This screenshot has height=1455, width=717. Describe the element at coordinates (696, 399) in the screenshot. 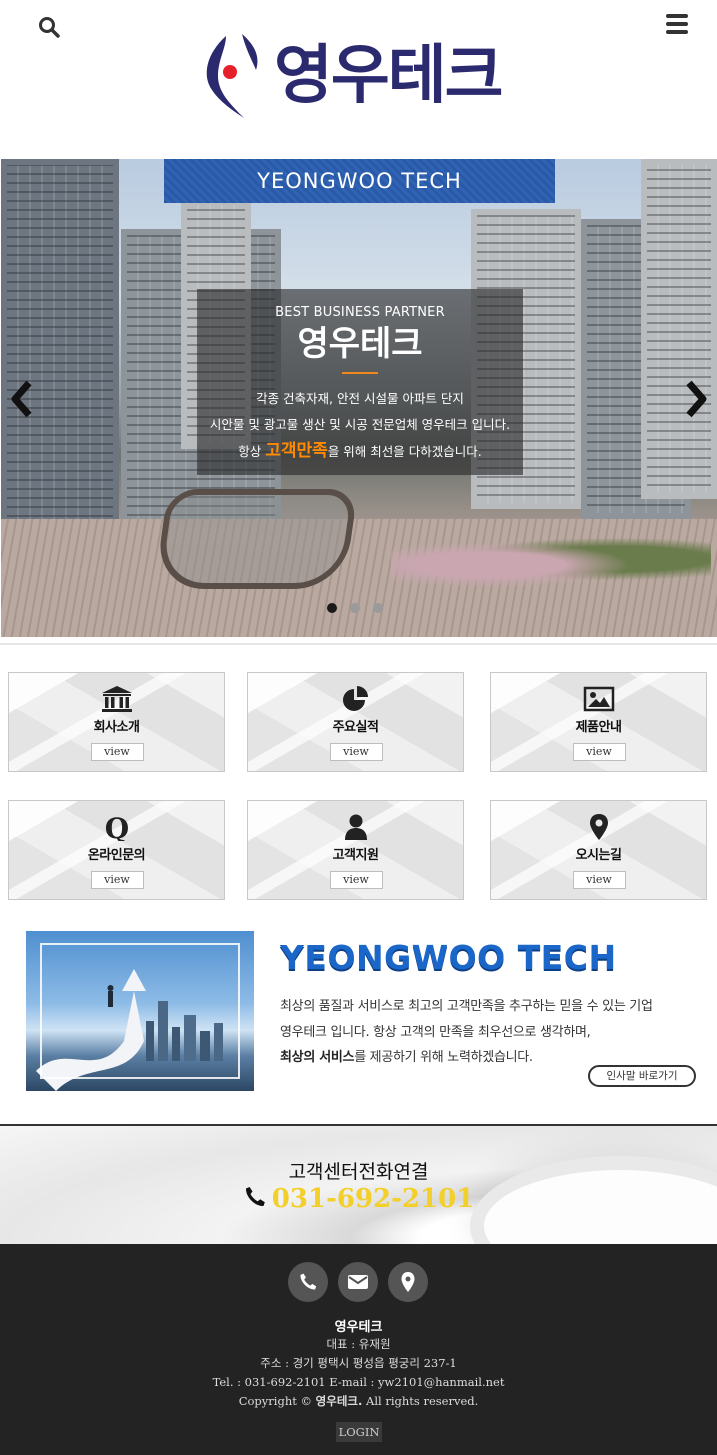

I see `next-slide-chevron-icon` at that location.